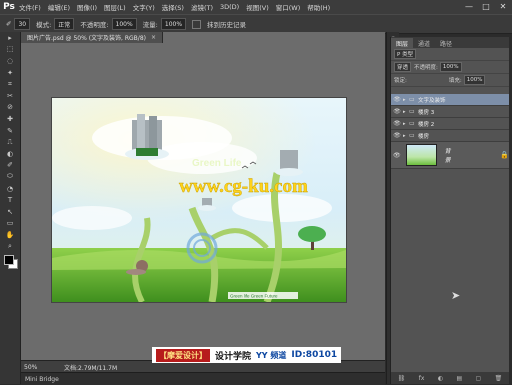 Image resolution: width=512 pixels, height=385 pixels. Describe the element at coordinates (202, 7) in the screenshot. I see `menu-filter: 滤镜(T)` at that location.